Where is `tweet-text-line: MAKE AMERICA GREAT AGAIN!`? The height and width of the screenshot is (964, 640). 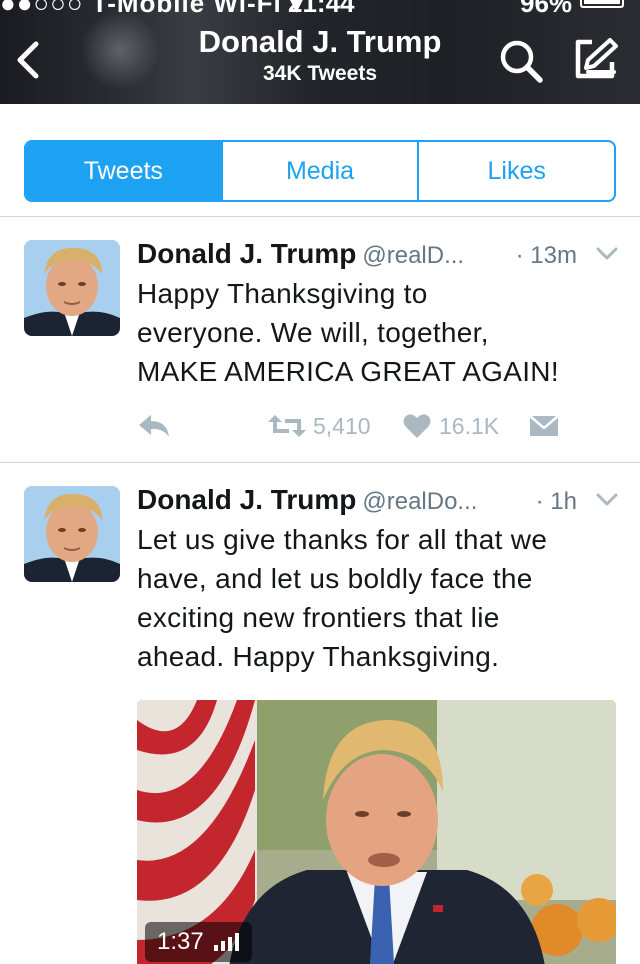 tweet-text-line: MAKE AMERICA GREAT AGAIN! is located at coordinates (348, 371).